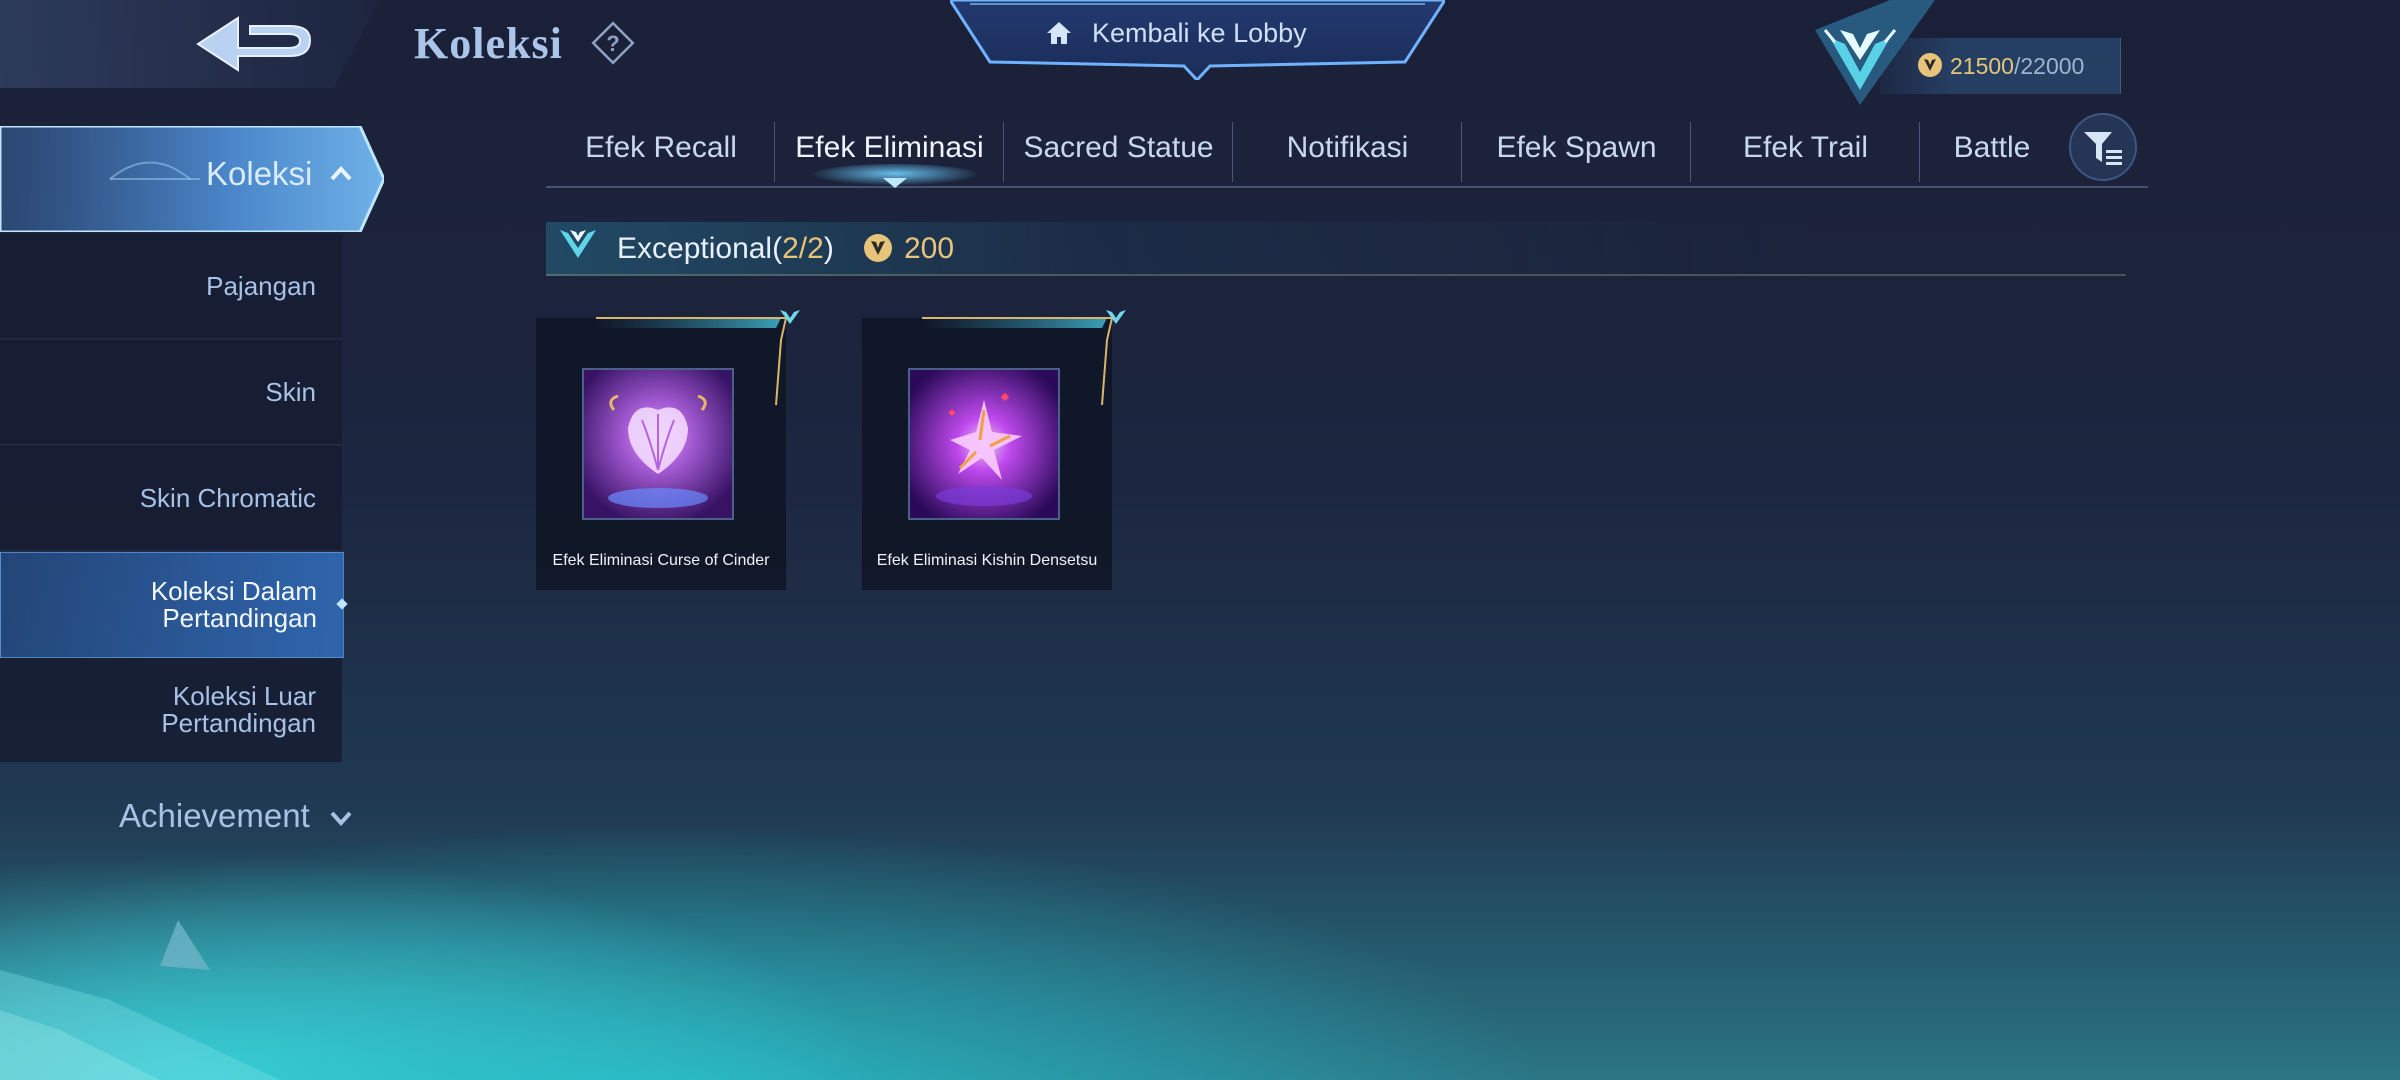 This screenshot has width=2400, height=1080. What do you see at coordinates (342, 604) in the screenshot?
I see `active-indicator-icon` at bounding box center [342, 604].